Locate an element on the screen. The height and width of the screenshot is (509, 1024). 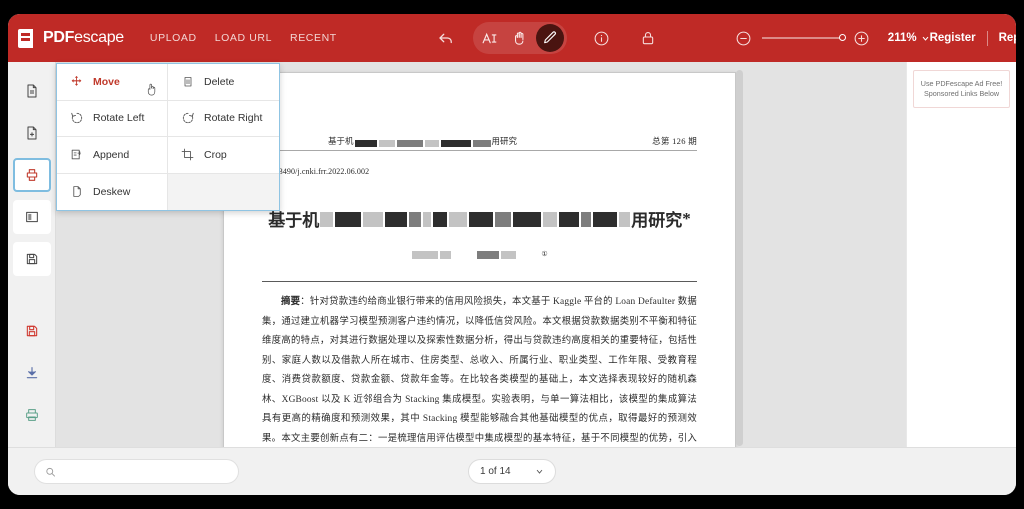
running-head-title: 基于机 用研究 is located at coordinates (389, 141).